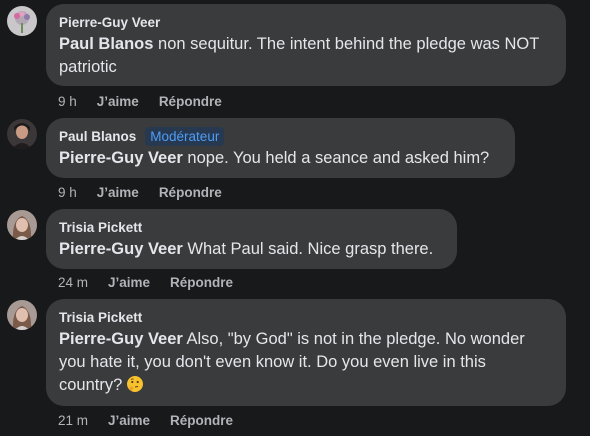  What do you see at coordinates (109, 22) in the screenshot?
I see `comment-author: Pierre-Guy Veer` at bounding box center [109, 22].